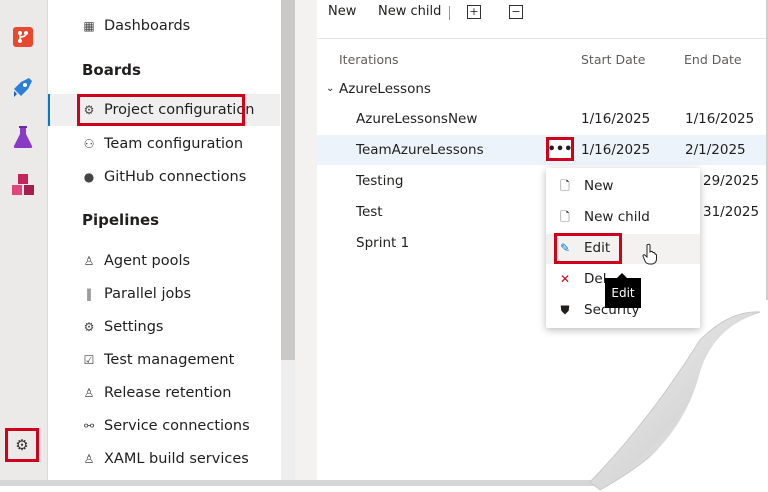 The image size is (768, 492). I want to click on chevron-down-icon: ⌄, so click(330, 88).